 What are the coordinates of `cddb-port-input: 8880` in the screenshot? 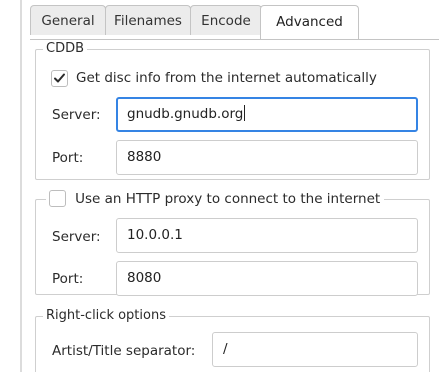 It's located at (267, 157).